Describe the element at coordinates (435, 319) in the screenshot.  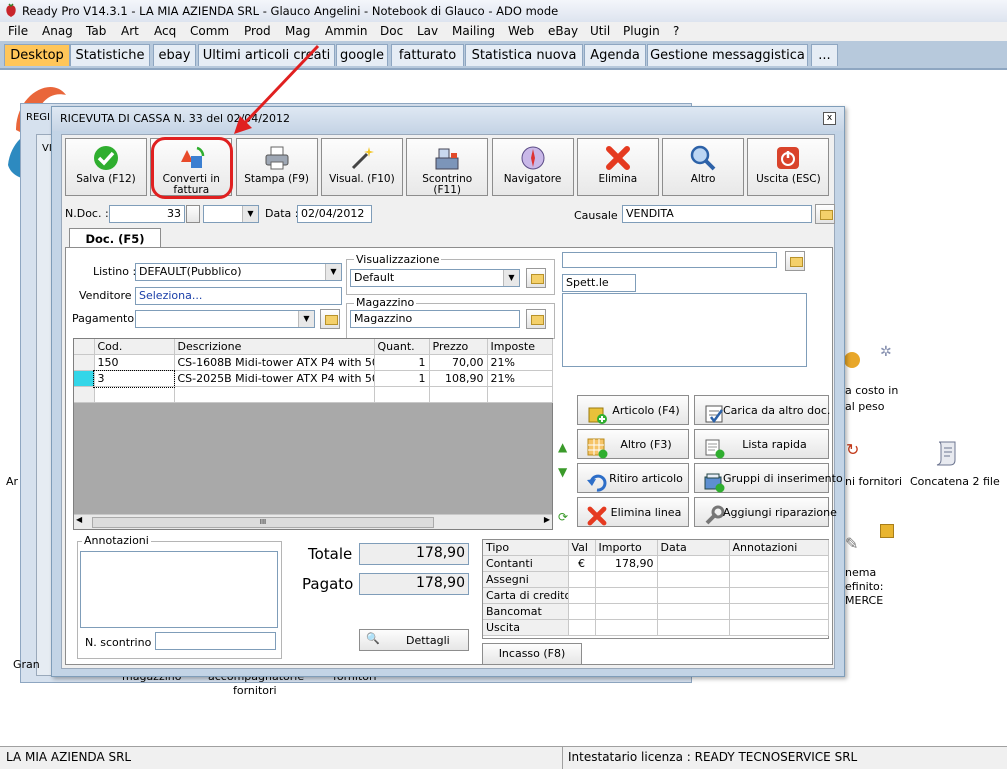
I see `magazzino-field: Magazzino` at that location.